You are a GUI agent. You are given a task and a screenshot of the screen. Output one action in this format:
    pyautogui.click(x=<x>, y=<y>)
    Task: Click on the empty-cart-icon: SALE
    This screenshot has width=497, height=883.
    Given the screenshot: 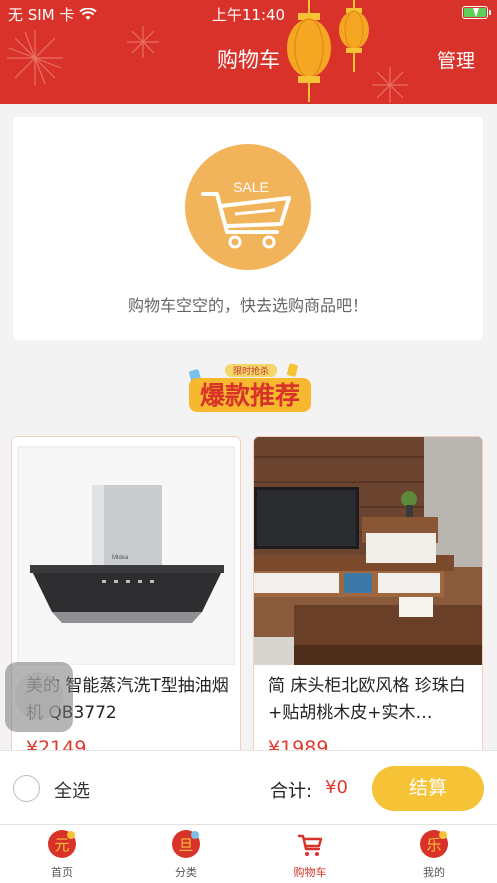 What is the action you would take?
    pyautogui.click(x=248, y=207)
    